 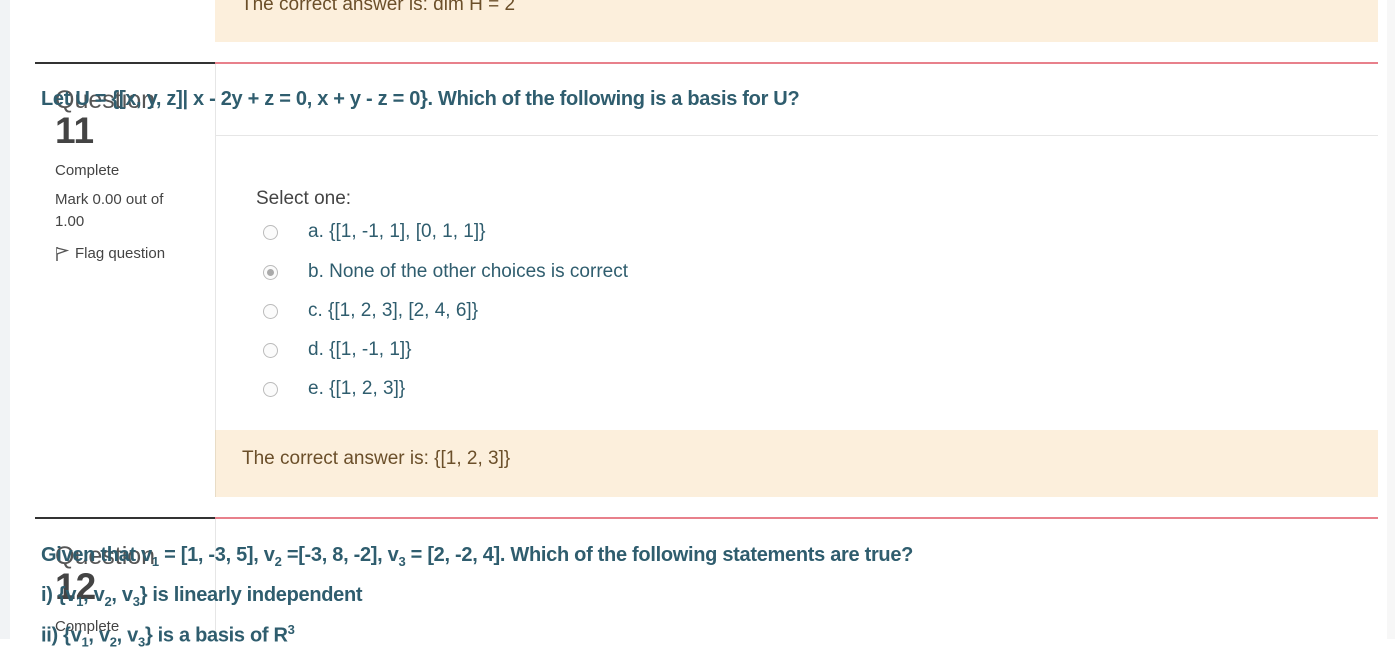 What do you see at coordinates (796, 135) in the screenshot?
I see `question-text-divider` at bounding box center [796, 135].